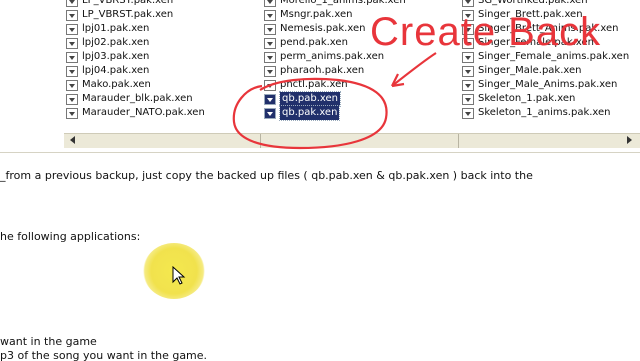  I want to click on instruction-line: he following applications:, so click(70, 236).